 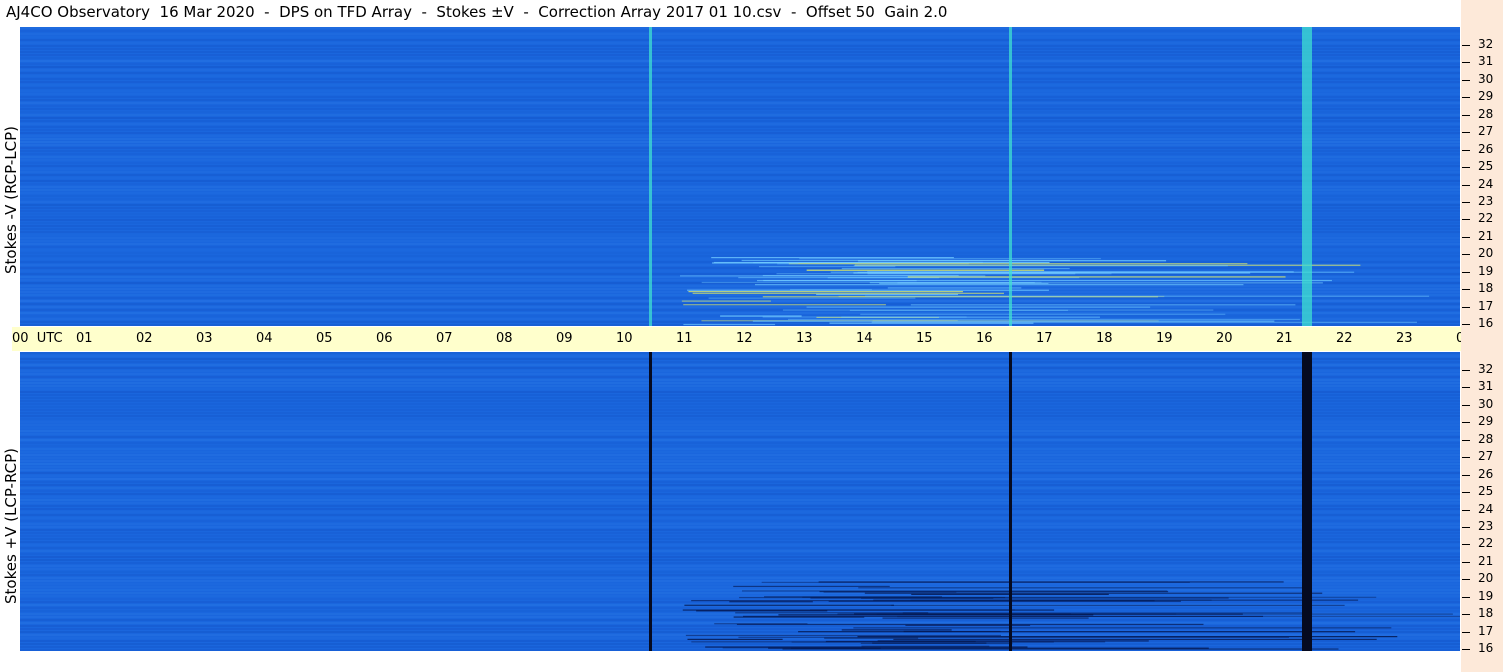 What do you see at coordinates (1486, 630) in the screenshot?
I see `frequency-tick-label: 17` at bounding box center [1486, 630].